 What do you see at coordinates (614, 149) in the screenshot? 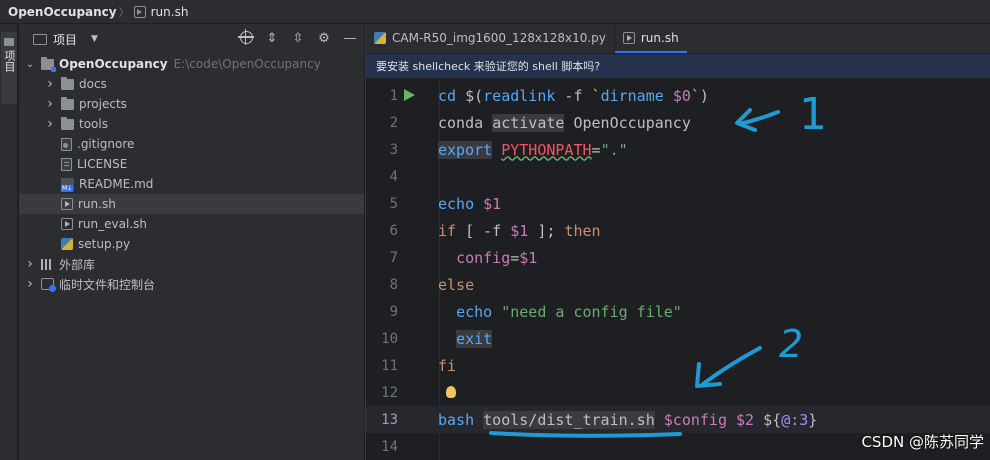
I see `token: "."` at bounding box center [614, 149].